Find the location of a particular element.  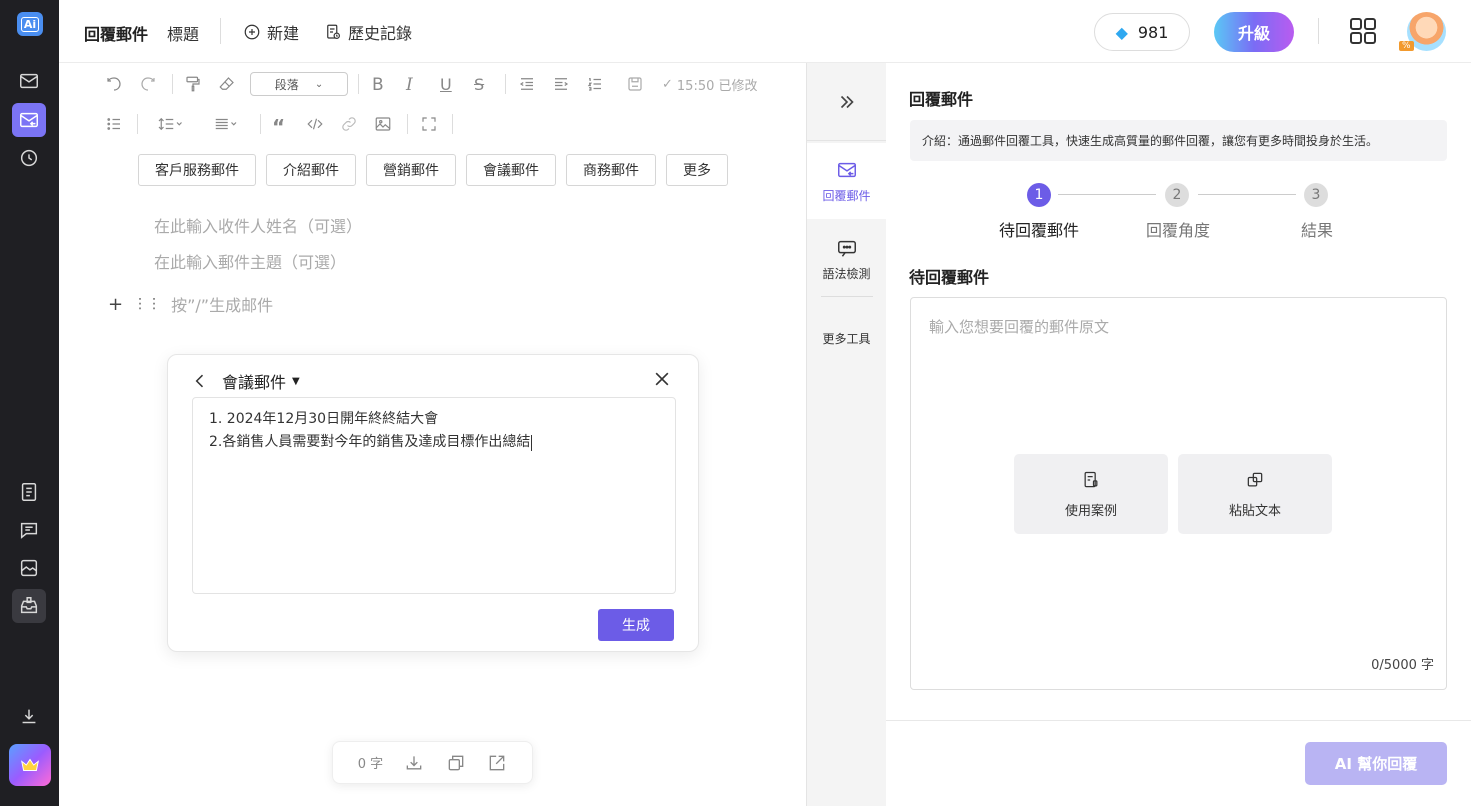

grammar-icon is located at coordinates (846, 248).